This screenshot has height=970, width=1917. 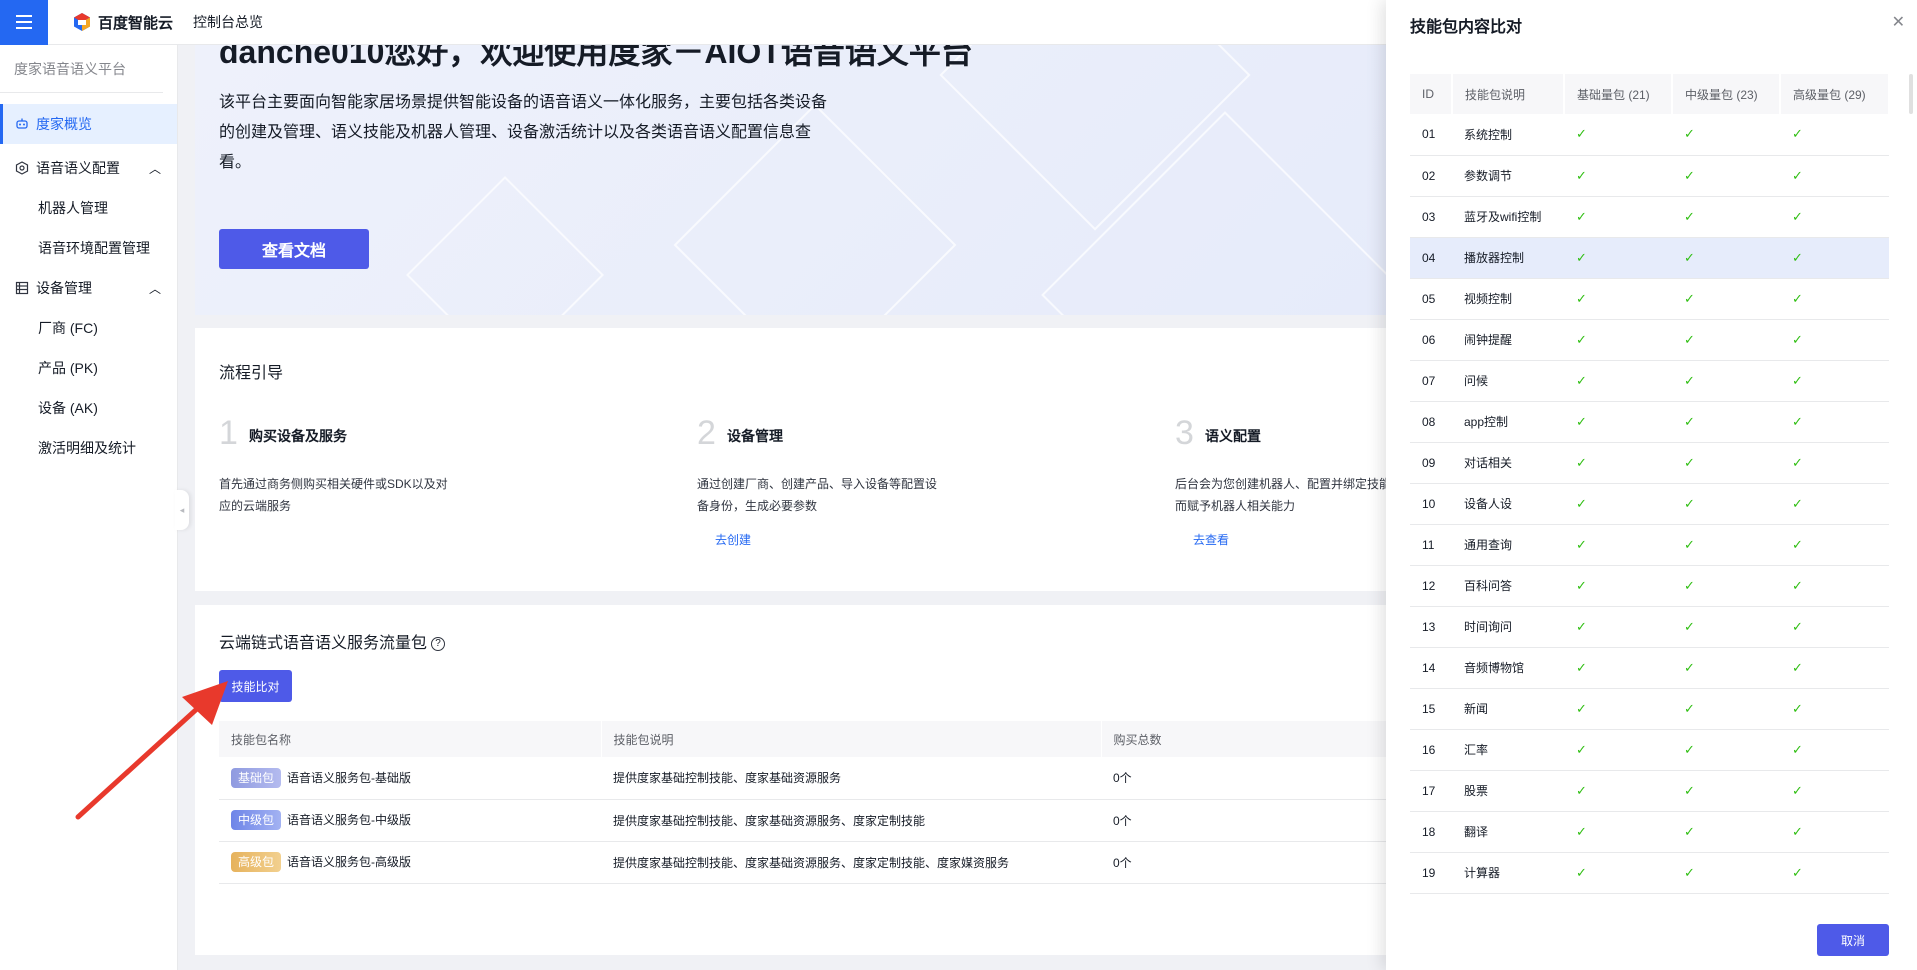 What do you see at coordinates (294, 249) in the screenshot?
I see `view-docs-button: 查看文档` at bounding box center [294, 249].